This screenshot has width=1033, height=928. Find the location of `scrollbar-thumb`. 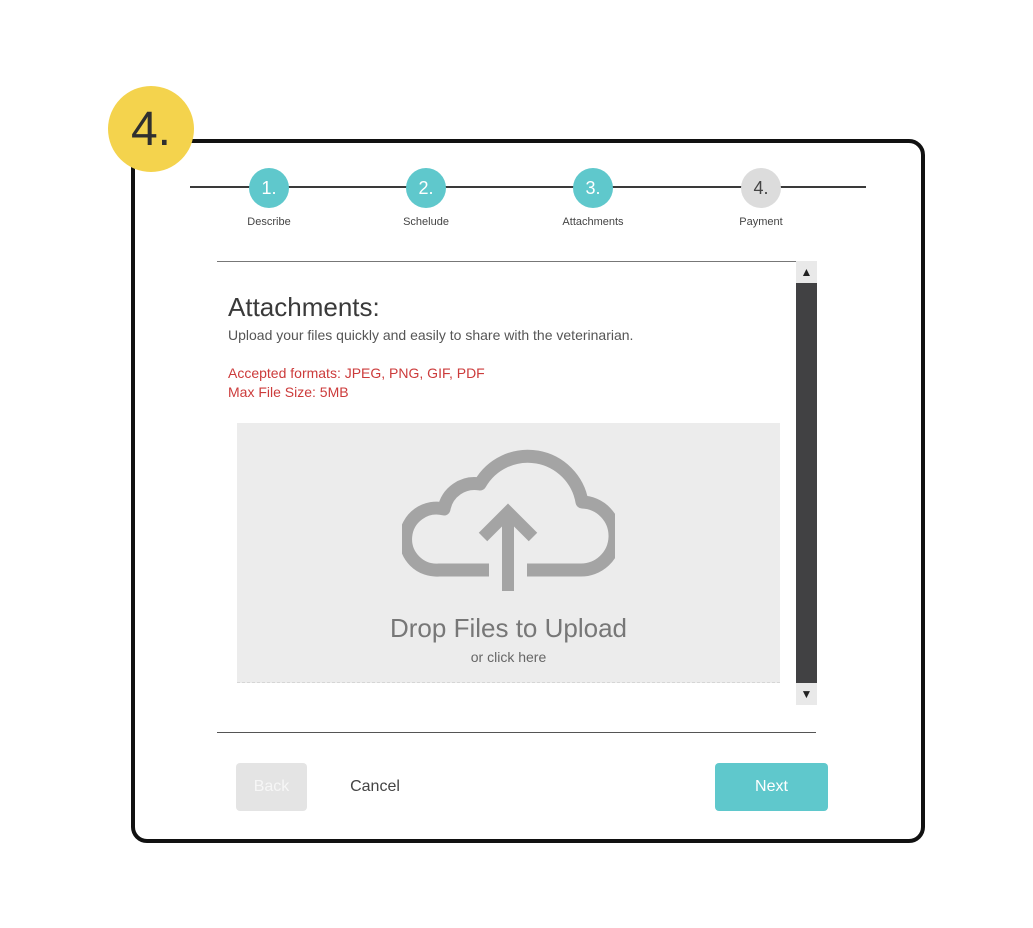

scrollbar-thumb is located at coordinates (806, 483).